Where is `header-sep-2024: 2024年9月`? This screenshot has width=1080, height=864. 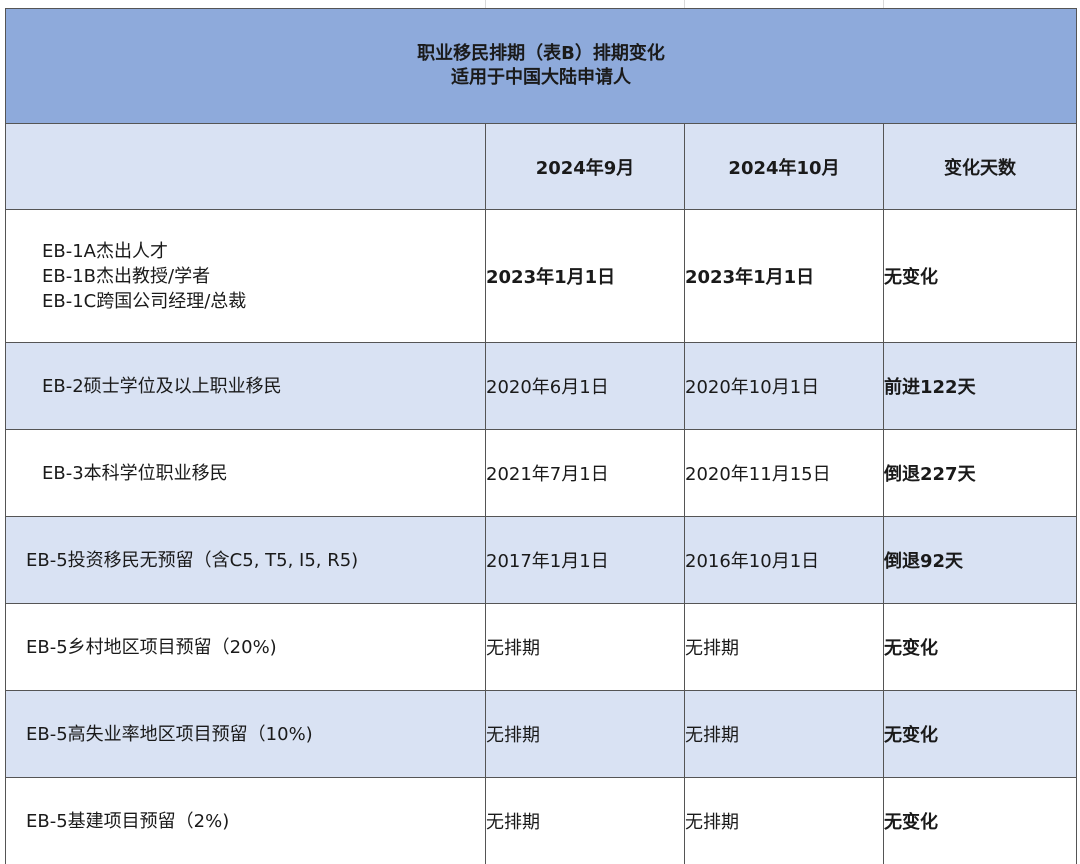 header-sep-2024: 2024年9月 is located at coordinates (585, 166).